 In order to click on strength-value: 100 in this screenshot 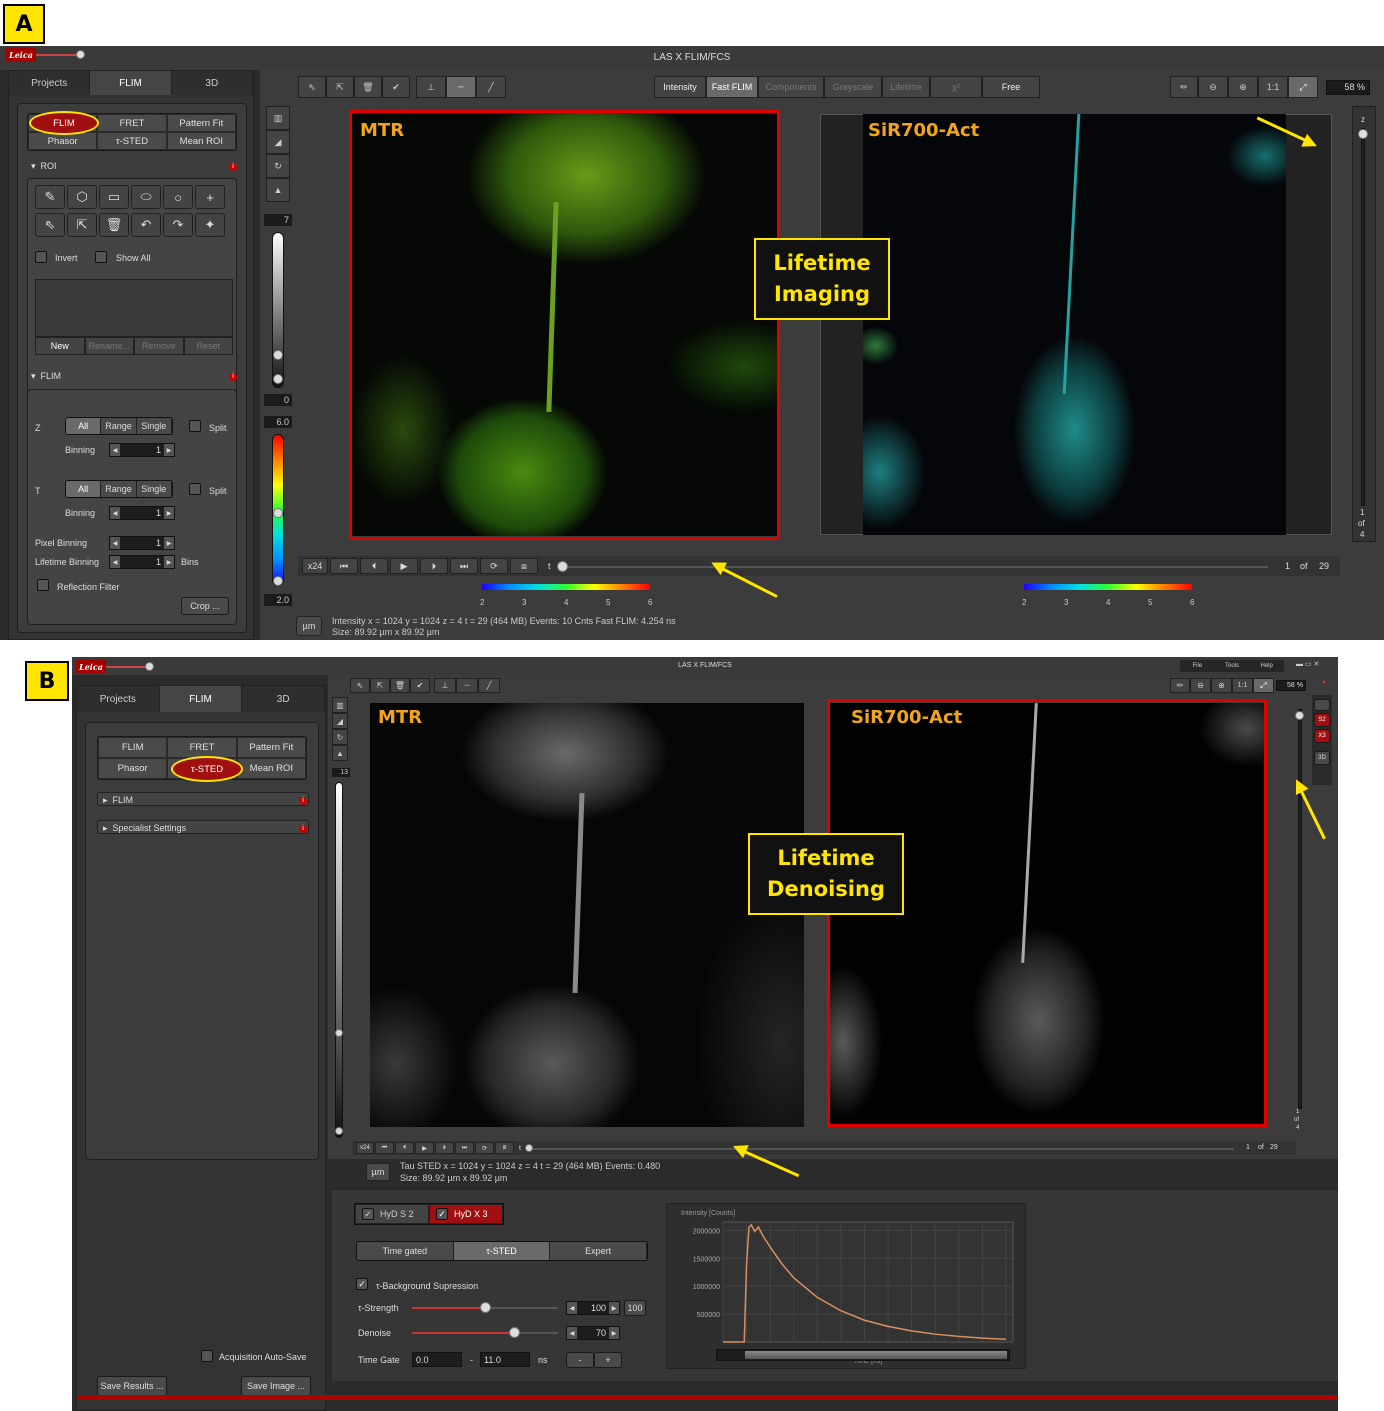, I will do `click(593, 1308)`.